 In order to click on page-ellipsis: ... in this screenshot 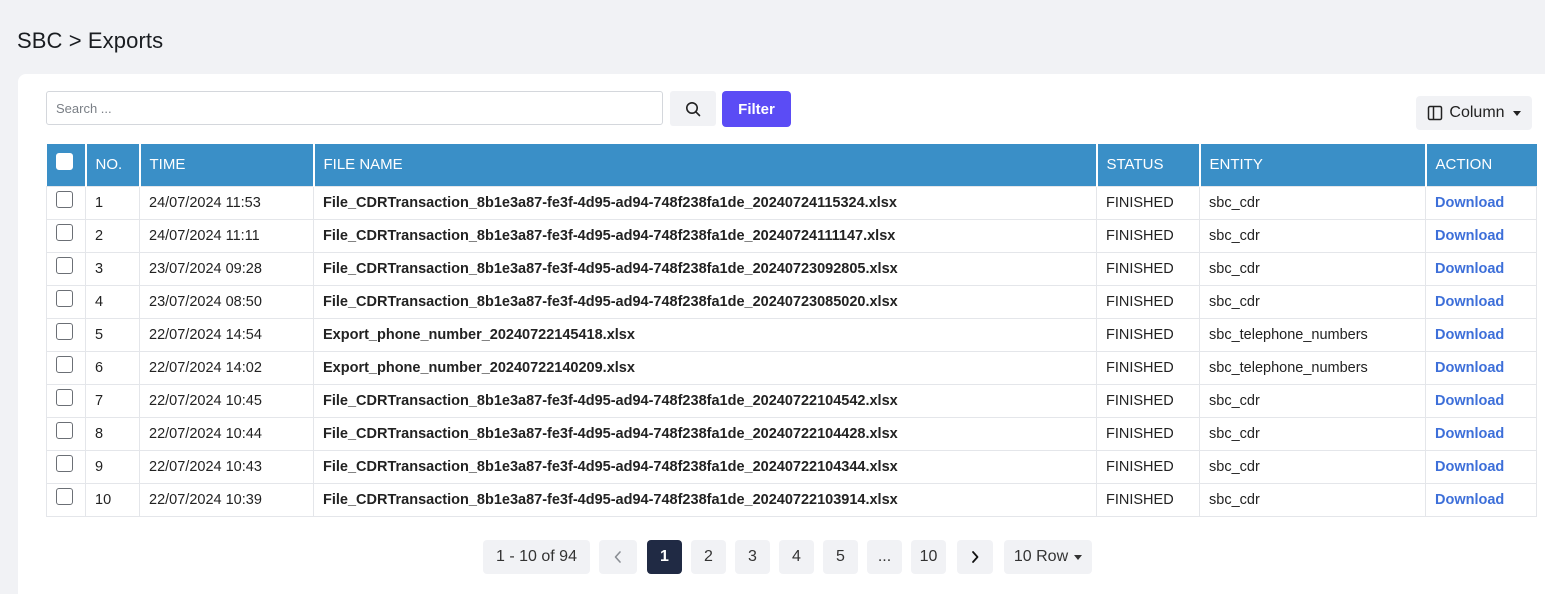, I will do `click(884, 557)`.